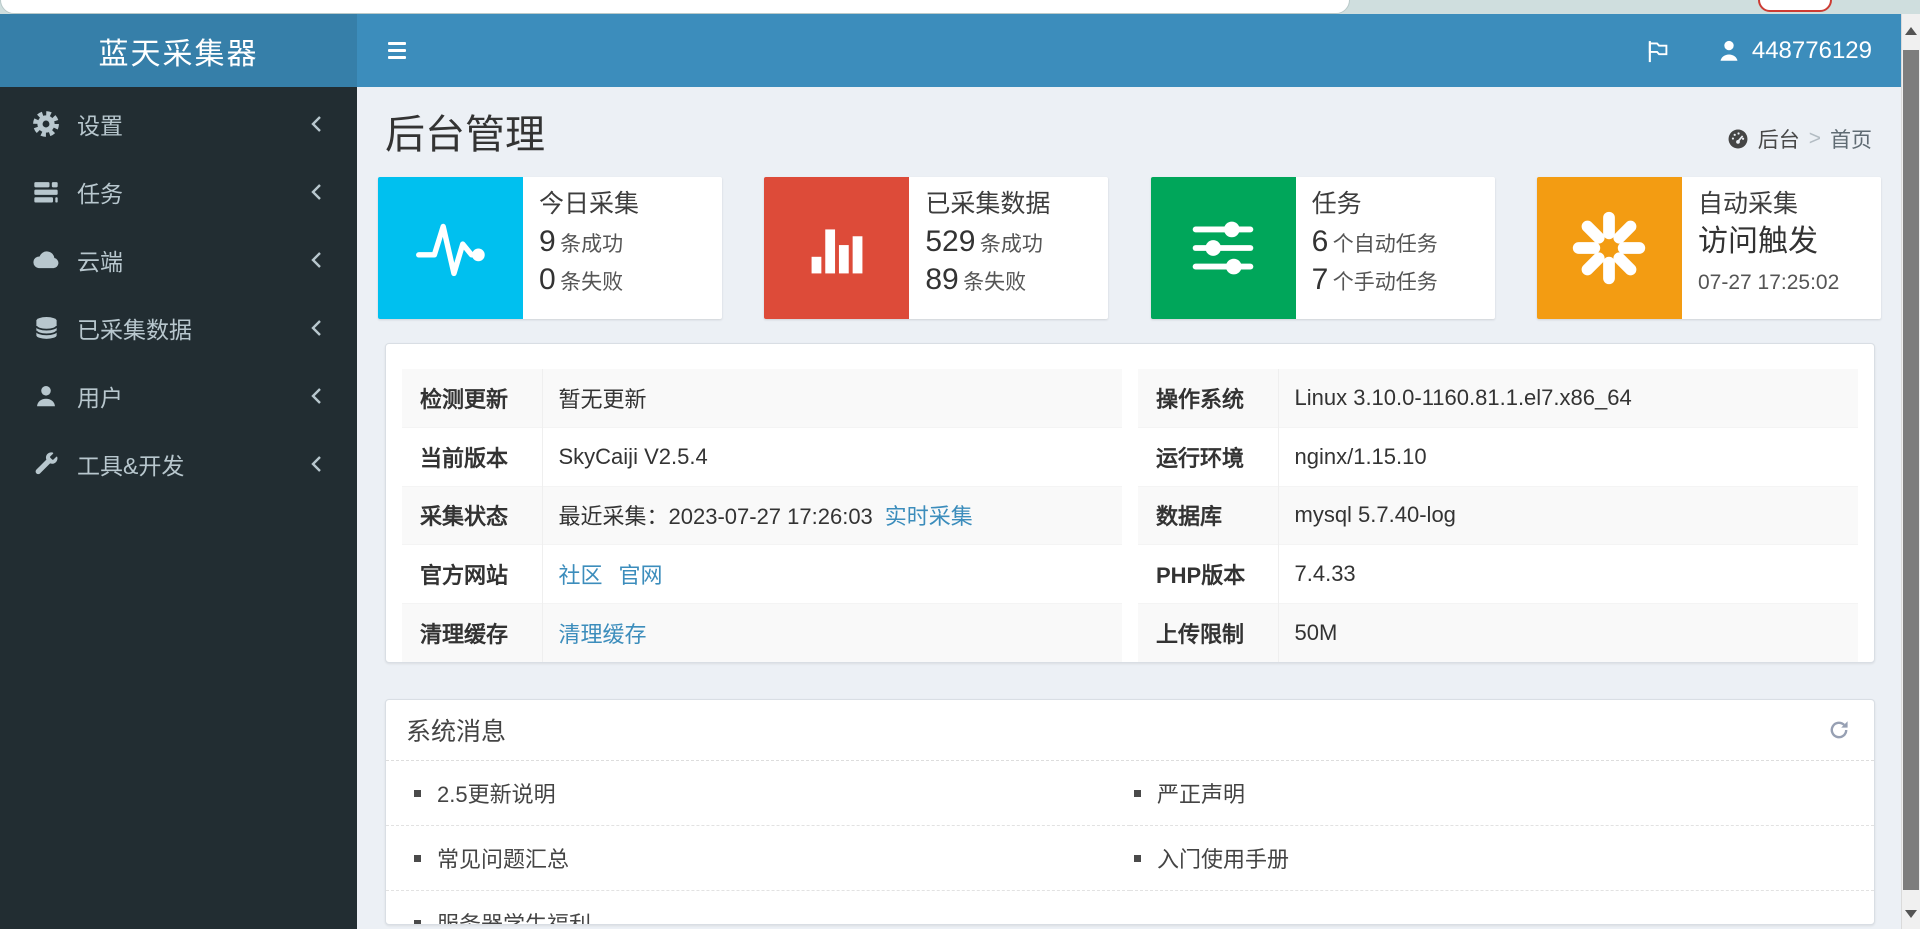 This screenshot has height=929, width=1920. I want to click on table-row: PHP版本 7.4.33, so click(1498, 574).